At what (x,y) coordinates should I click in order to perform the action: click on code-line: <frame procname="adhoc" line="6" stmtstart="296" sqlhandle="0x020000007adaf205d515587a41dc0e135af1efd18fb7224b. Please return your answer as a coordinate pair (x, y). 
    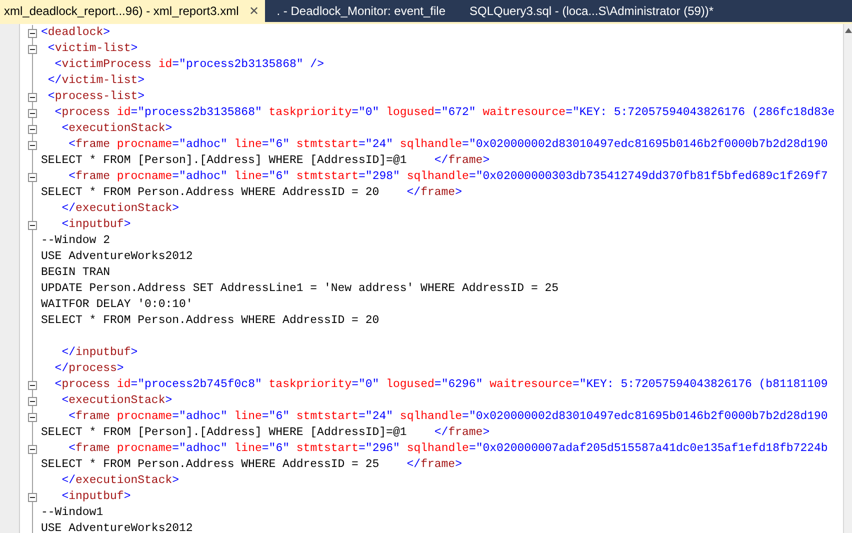
    Looking at the image, I should click on (448, 449).